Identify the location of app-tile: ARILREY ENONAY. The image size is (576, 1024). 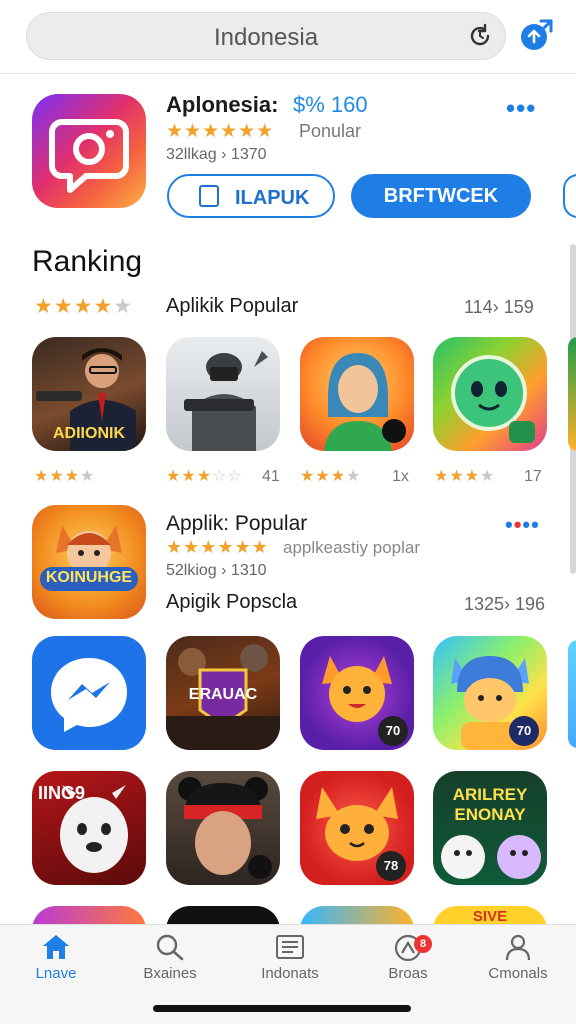
(490, 828).